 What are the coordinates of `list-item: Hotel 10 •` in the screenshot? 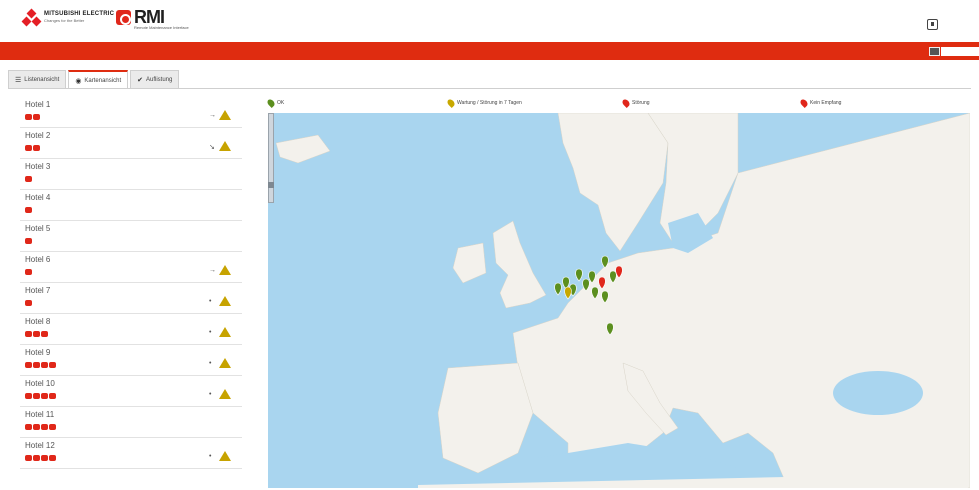 It's located at (131, 391).